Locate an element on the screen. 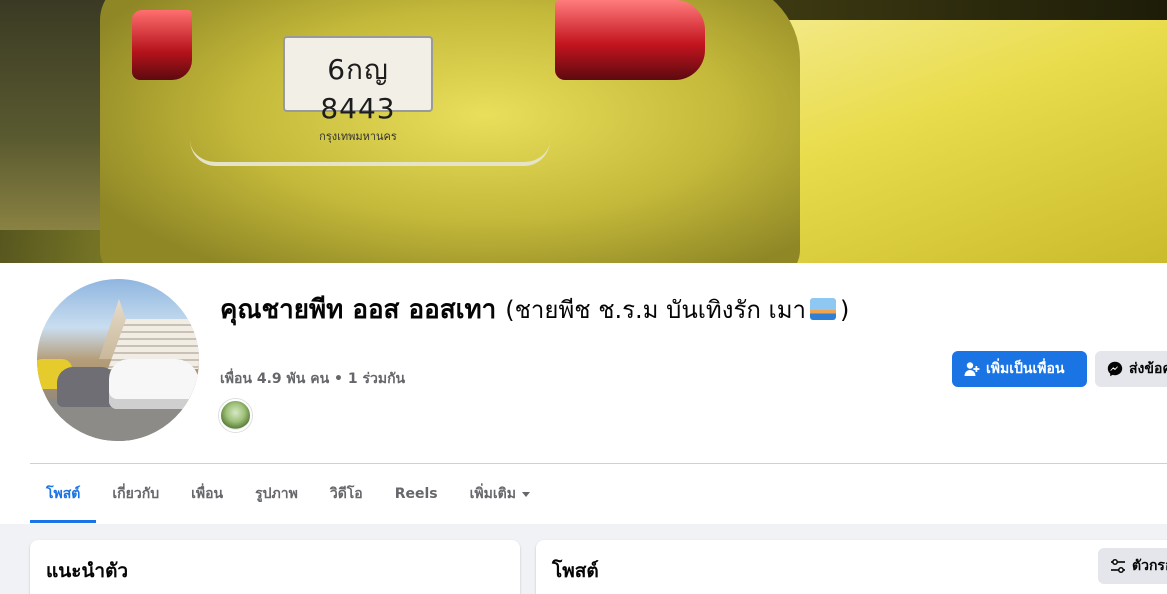 Image resolution: width=1167 pixels, height=594 pixels. tab-reels: Reels is located at coordinates (416, 494).